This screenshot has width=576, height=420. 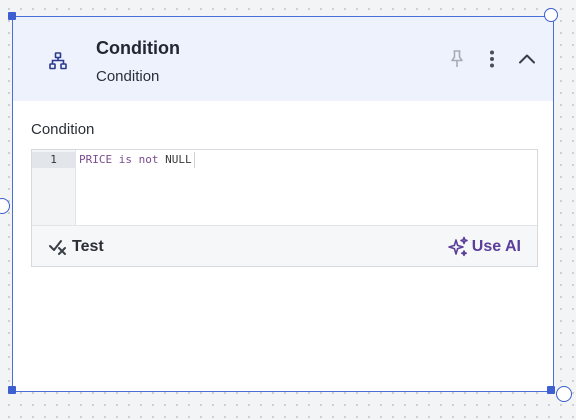 I want to click on code-line: PRICE is not NULL, so click(x=137, y=160).